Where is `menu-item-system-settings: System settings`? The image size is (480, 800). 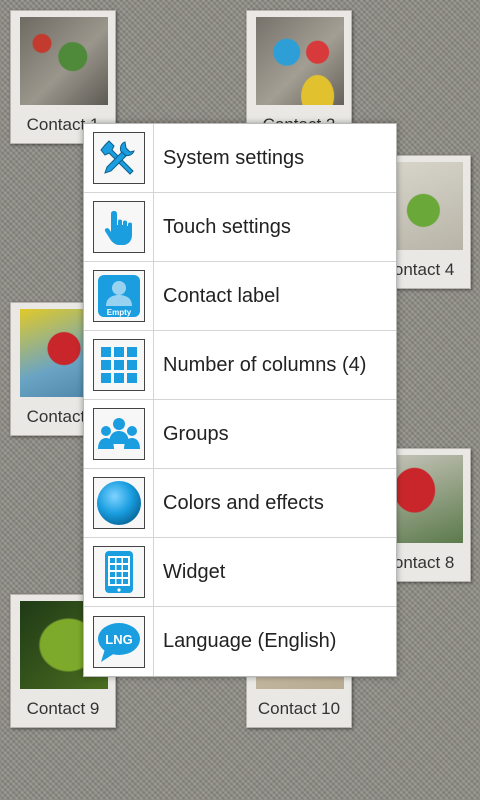
menu-item-system-settings: System settings is located at coordinates (240, 158).